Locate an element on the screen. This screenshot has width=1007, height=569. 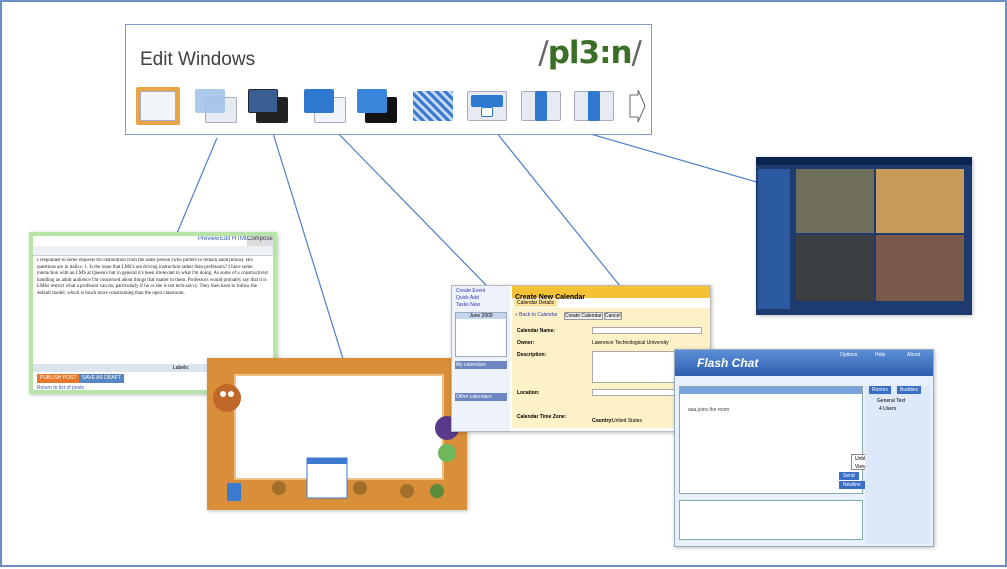
user-joined-text: aaa.joins the room is located at coordinates (709, 410).